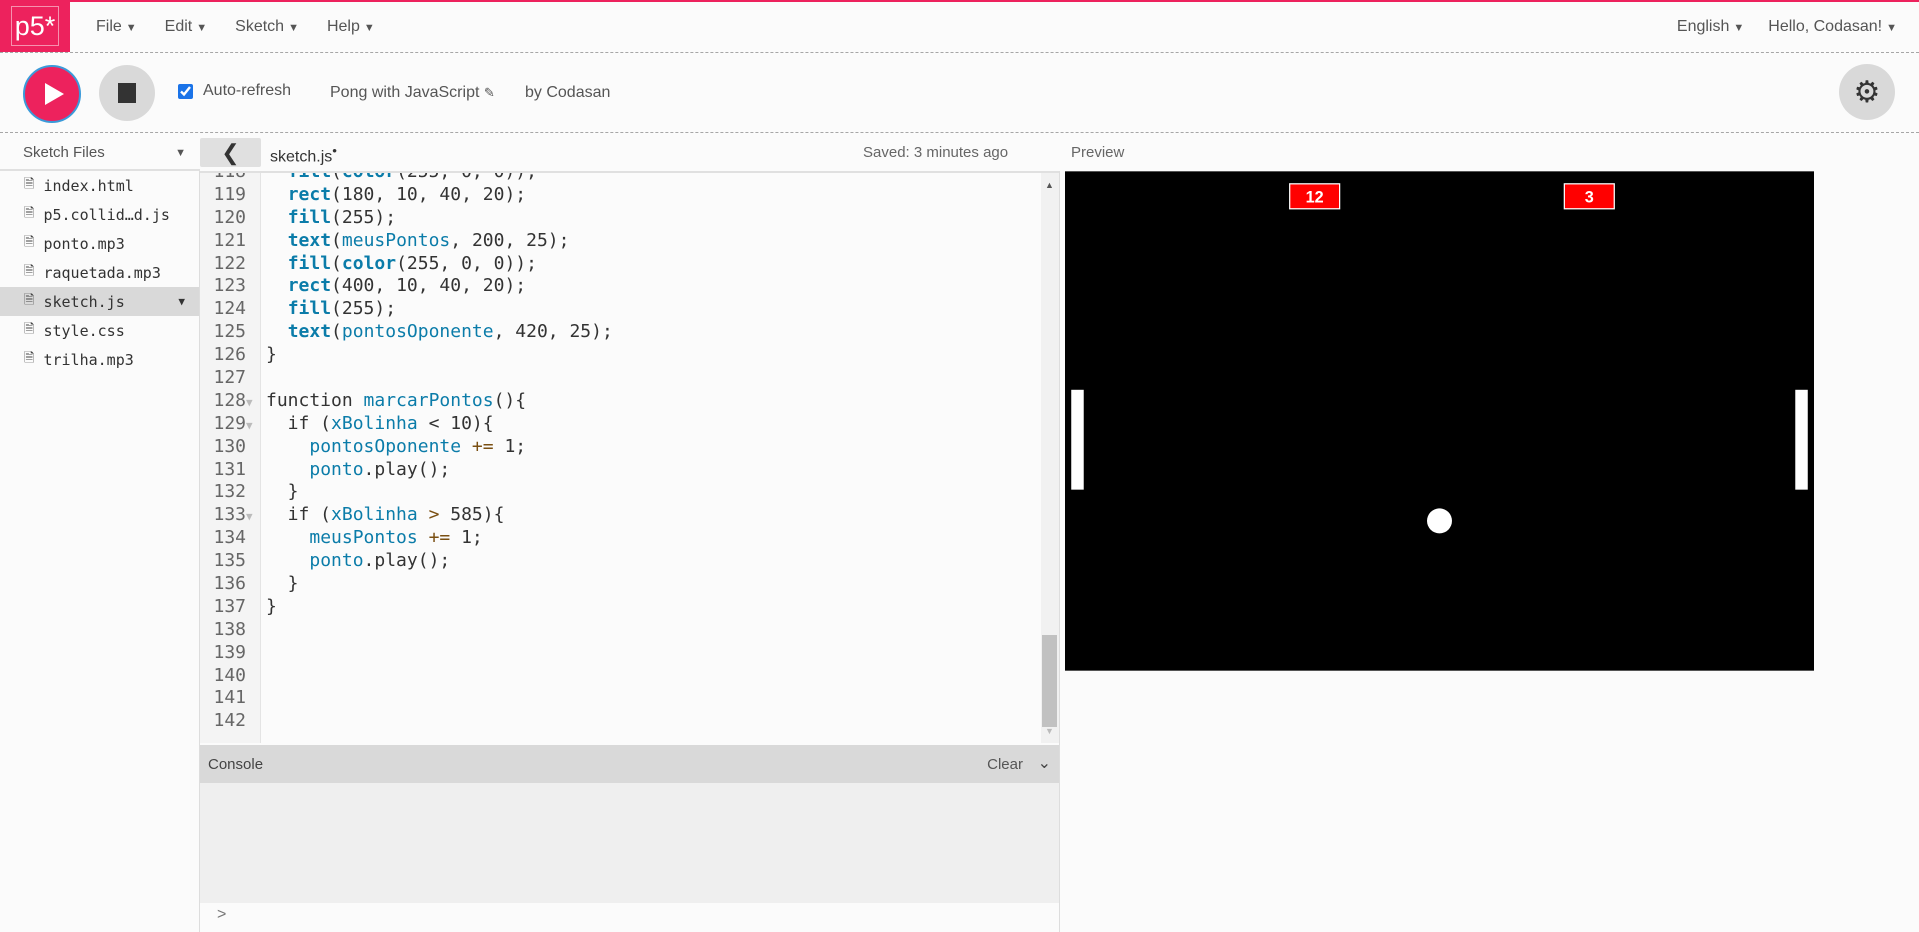 This screenshot has height=932, width=1919. What do you see at coordinates (1049, 681) in the screenshot?
I see `scrollbar-thumb` at bounding box center [1049, 681].